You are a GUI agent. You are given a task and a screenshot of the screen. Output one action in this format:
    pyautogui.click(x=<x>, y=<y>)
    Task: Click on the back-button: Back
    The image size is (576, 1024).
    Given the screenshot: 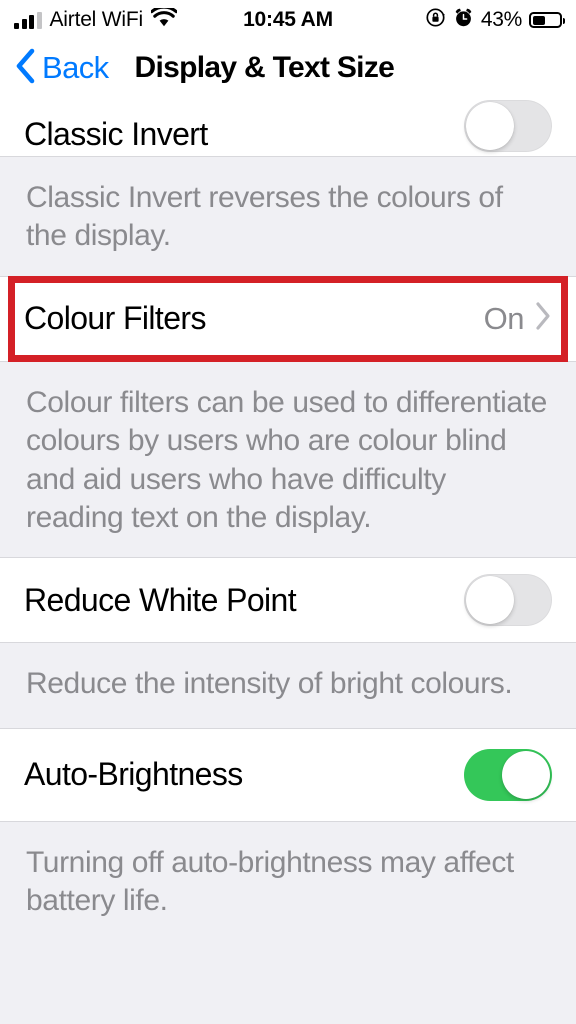 What is the action you would take?
    pyautogui.click(x=61, y=68)
    